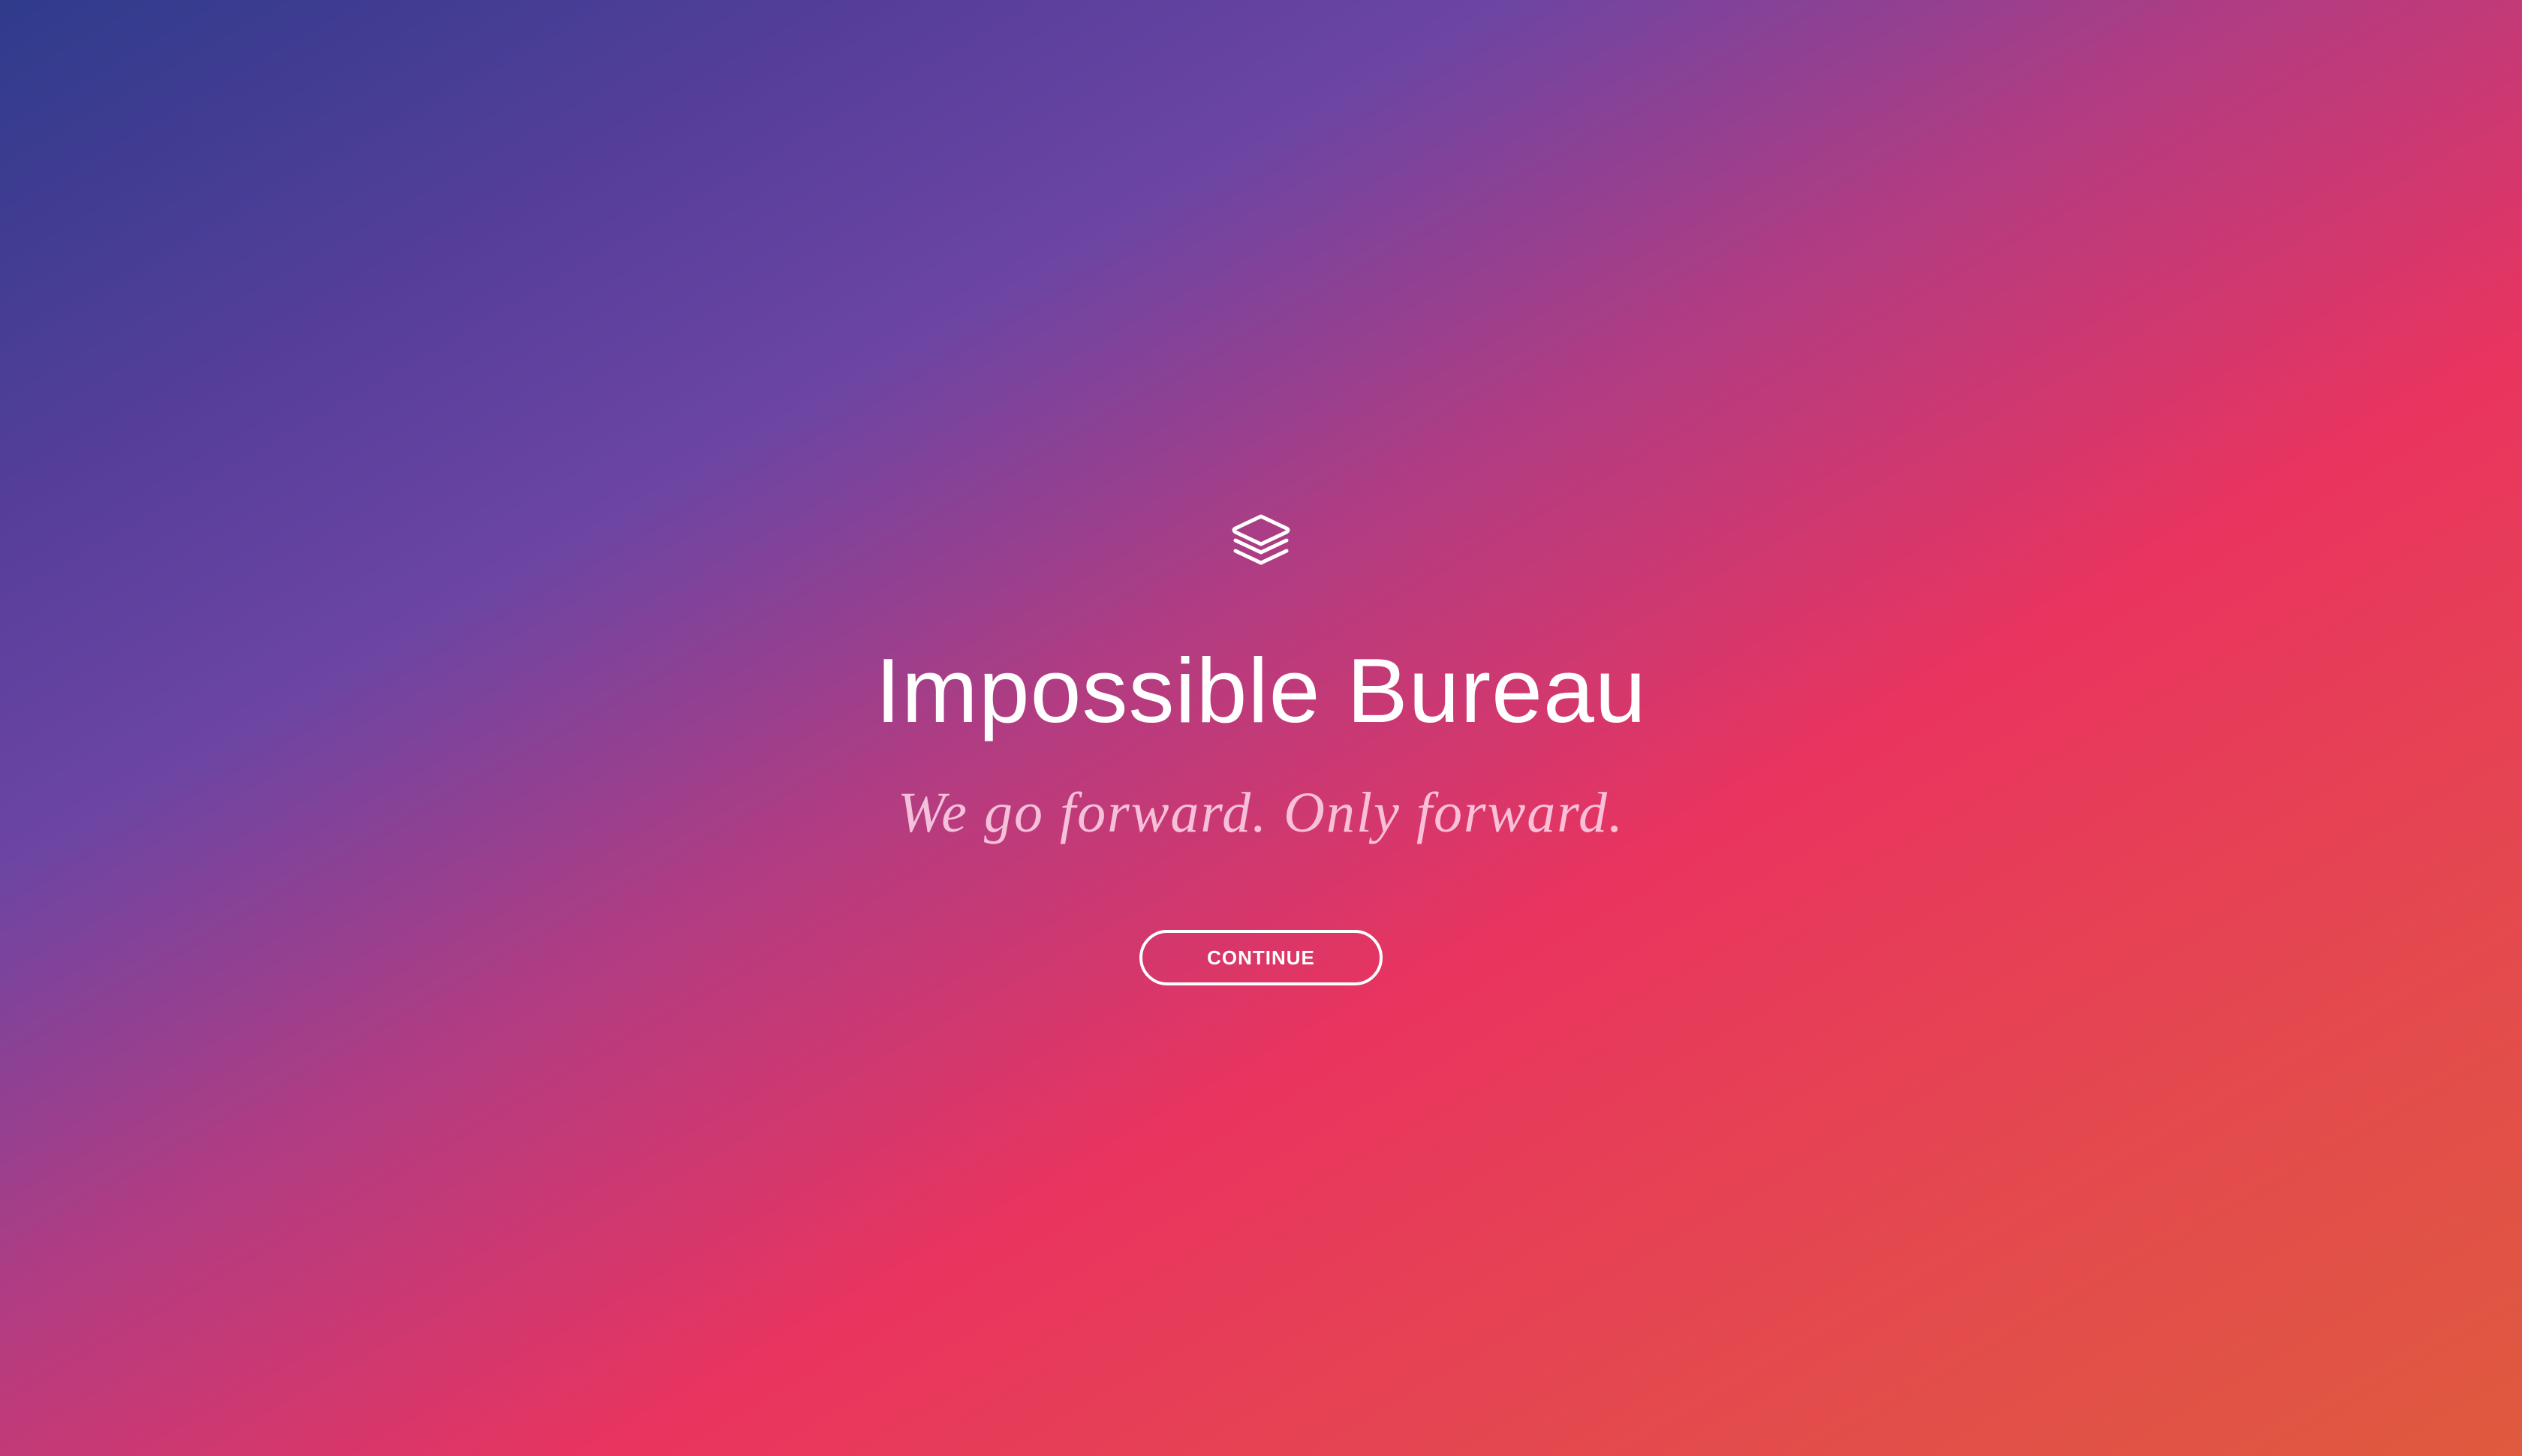 The image size is (2522, 1456). What do you see at coordinates (1261, 957) in the screenshot?
I see `continue-button: CONTINUE` at bounding box center [1261, 957].